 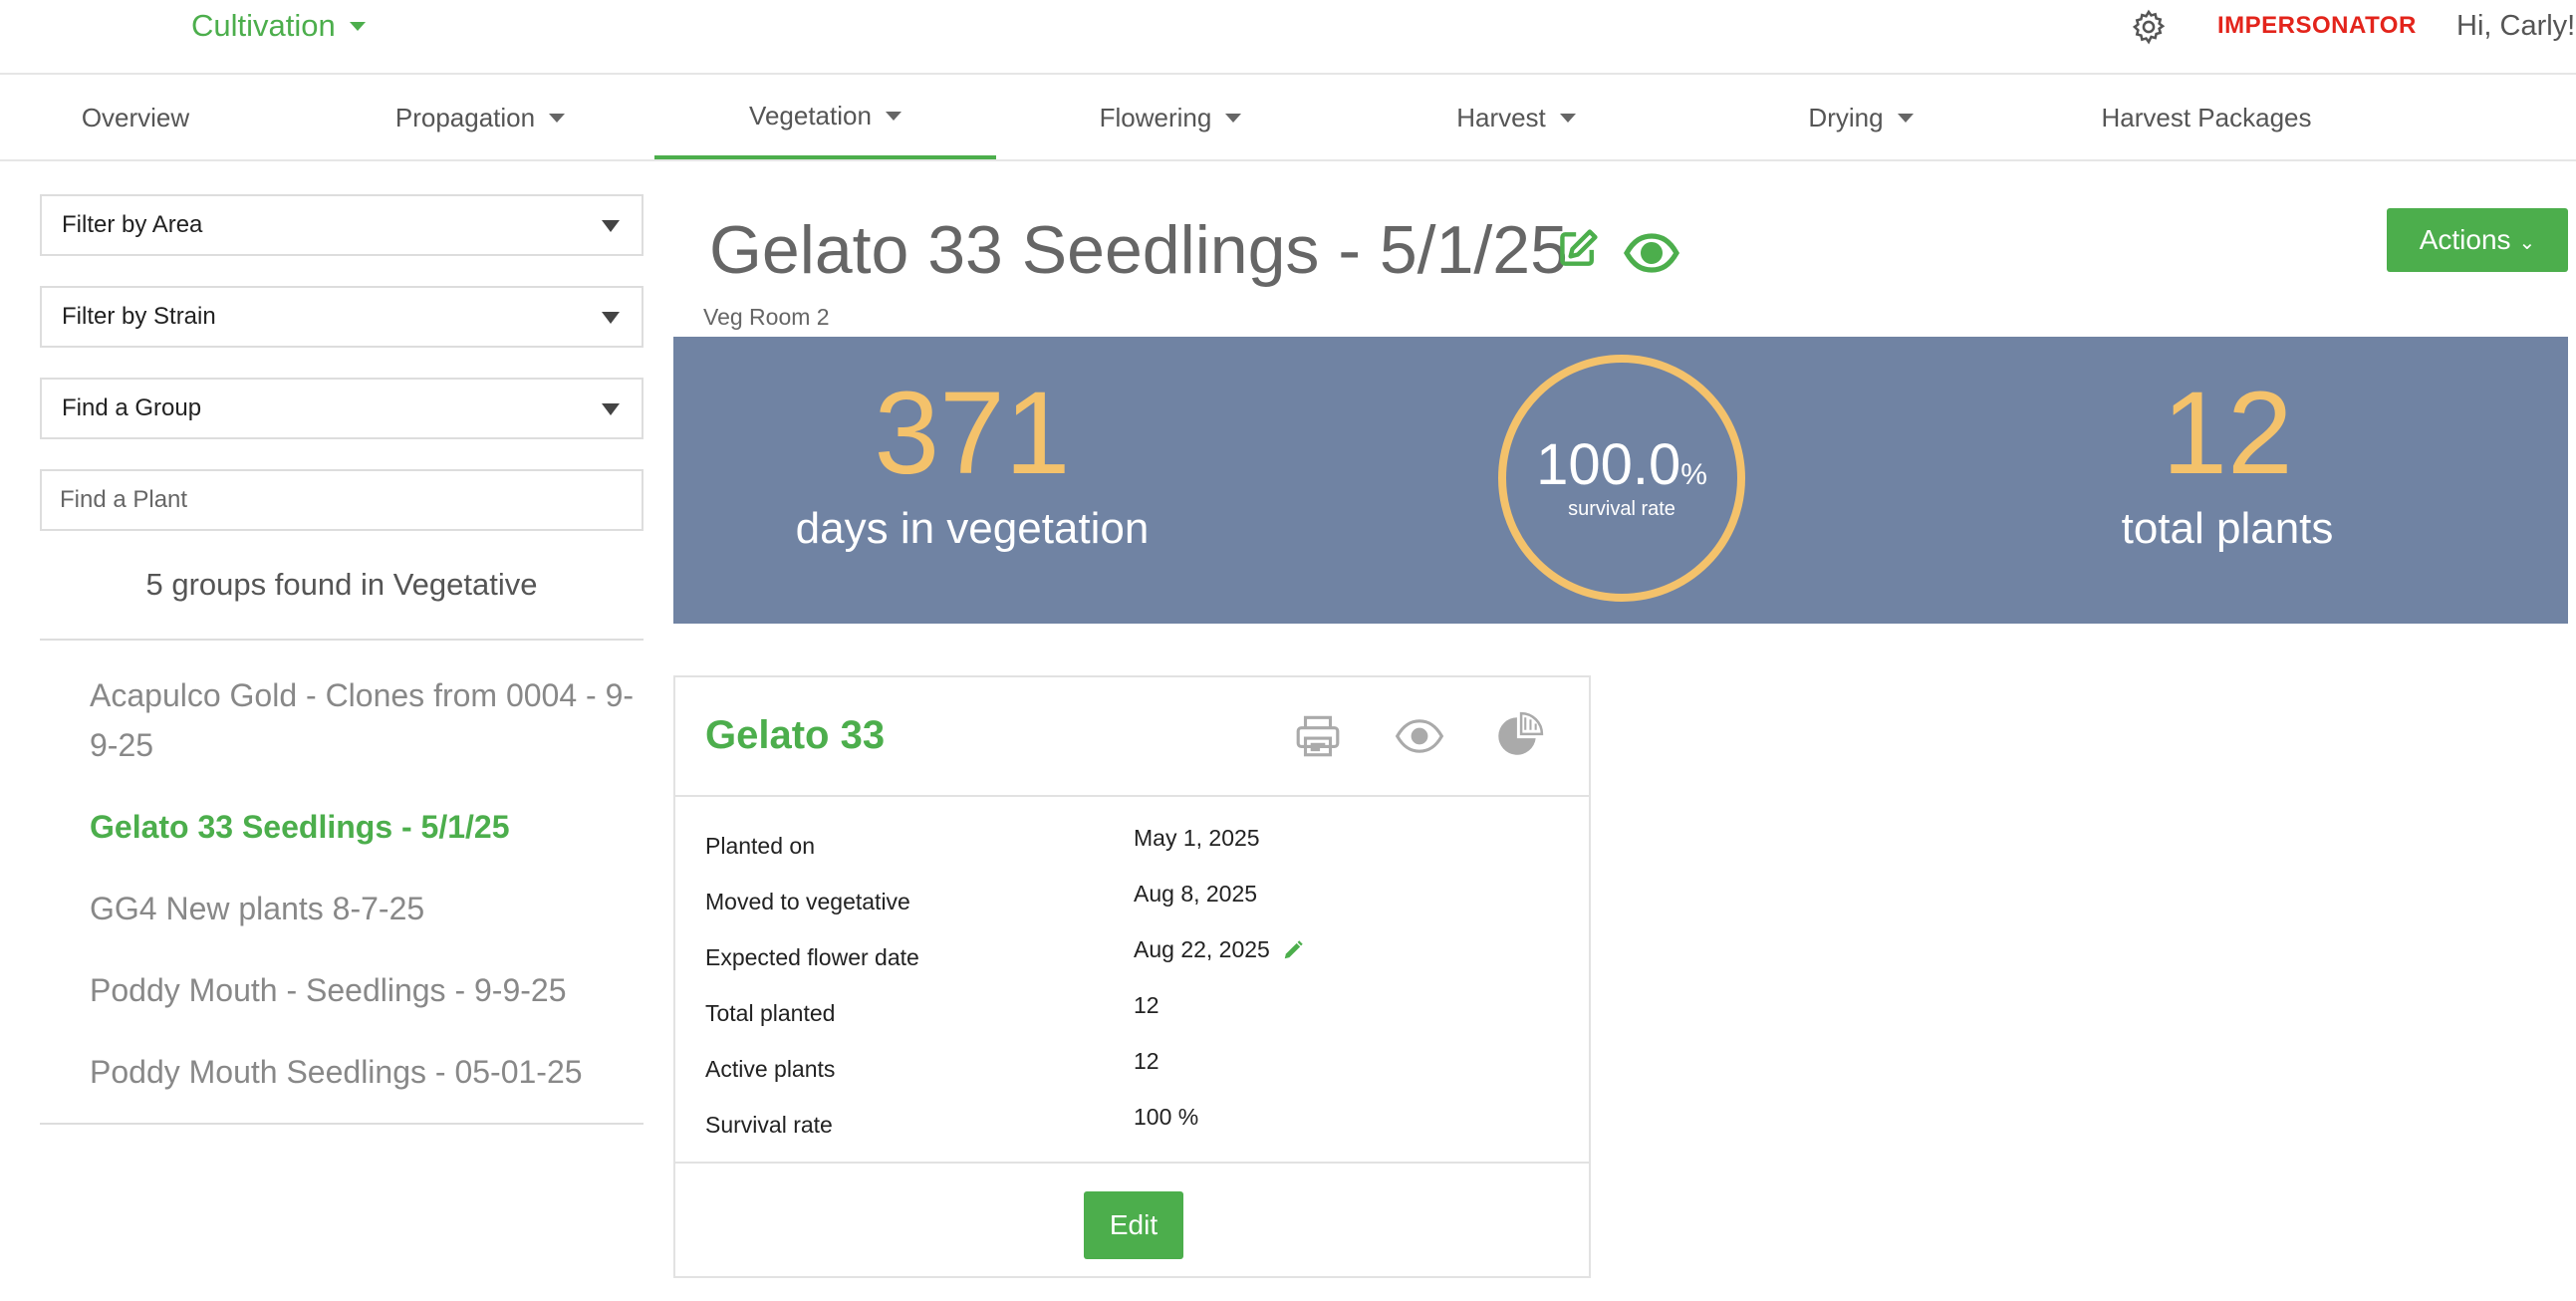 I want to click on card-title: Gelato 33, so click(x=795, y=735).